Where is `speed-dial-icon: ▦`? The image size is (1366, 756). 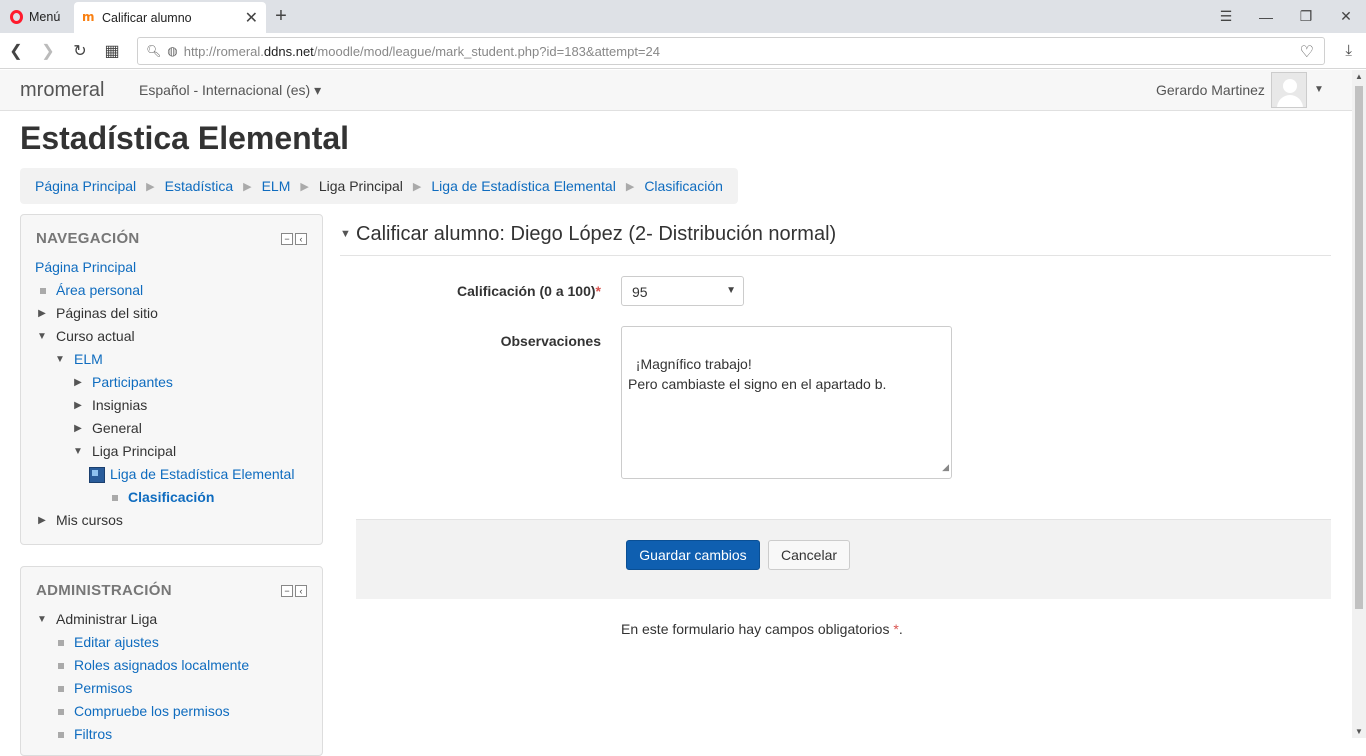
speed-dial-icon: ▦ is located at coordinates (112, 51).